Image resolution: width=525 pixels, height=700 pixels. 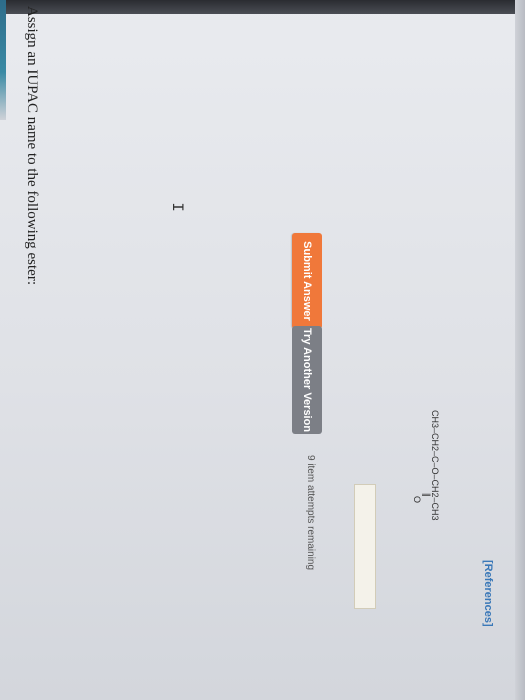 I want to click on attempts-remaining: 9 item attempts remaining, so click(x=310, y=513).